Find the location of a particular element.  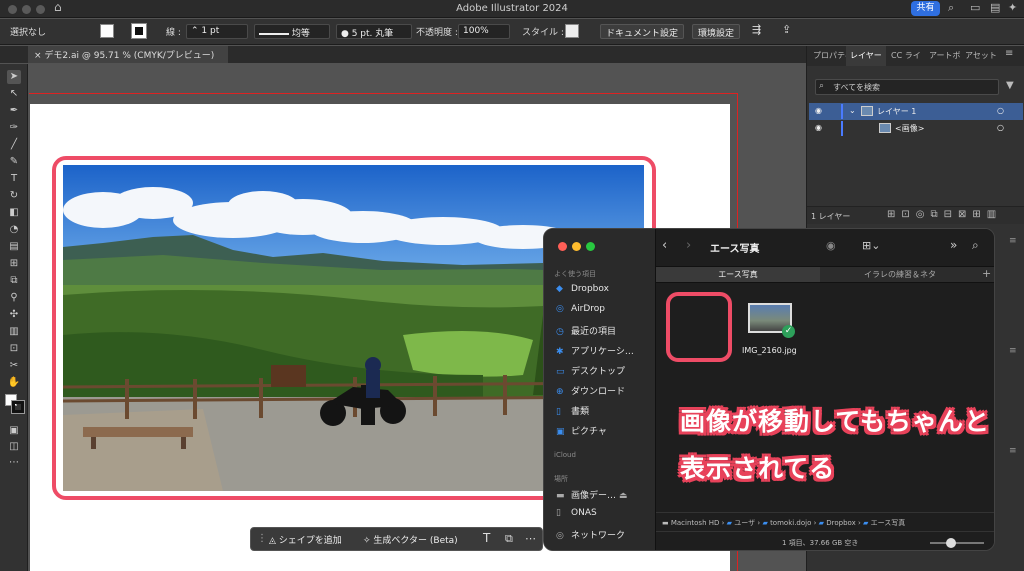

type-icon: T is located at coordinates (486, 538).